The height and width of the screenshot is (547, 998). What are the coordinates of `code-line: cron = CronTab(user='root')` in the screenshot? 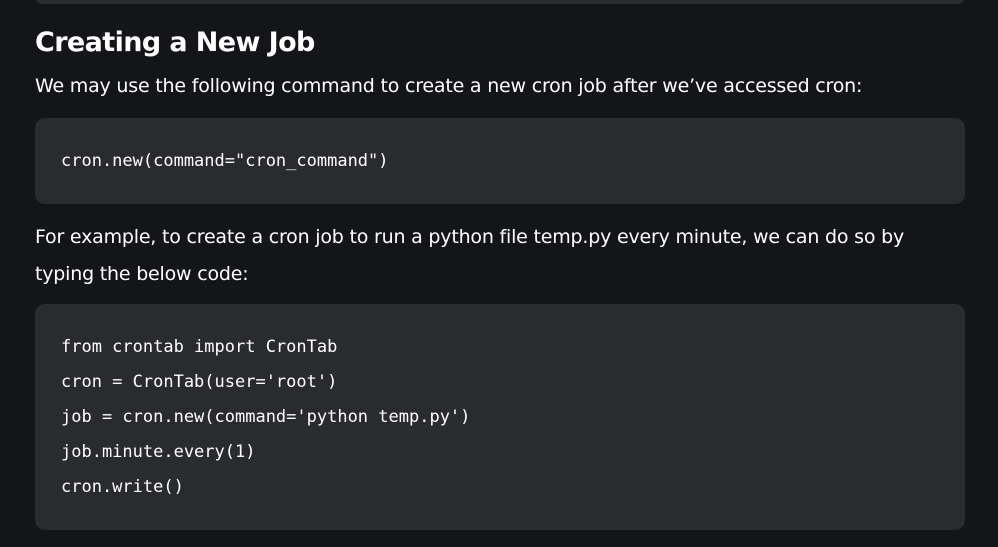 It's located at (199, 382).